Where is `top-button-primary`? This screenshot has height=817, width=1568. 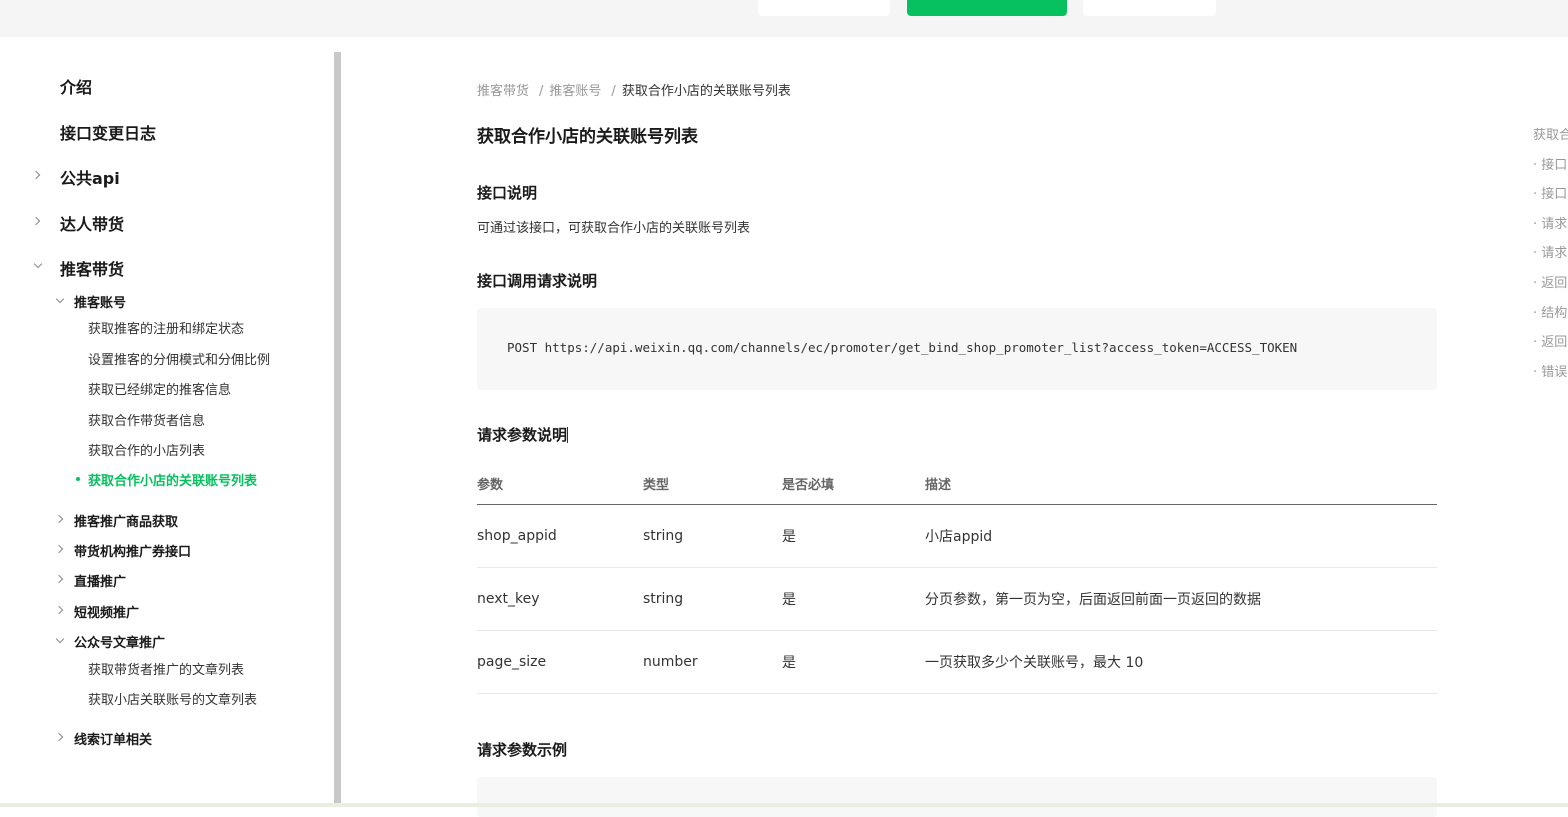 top-button-primary is located at coordinates (987, 8).